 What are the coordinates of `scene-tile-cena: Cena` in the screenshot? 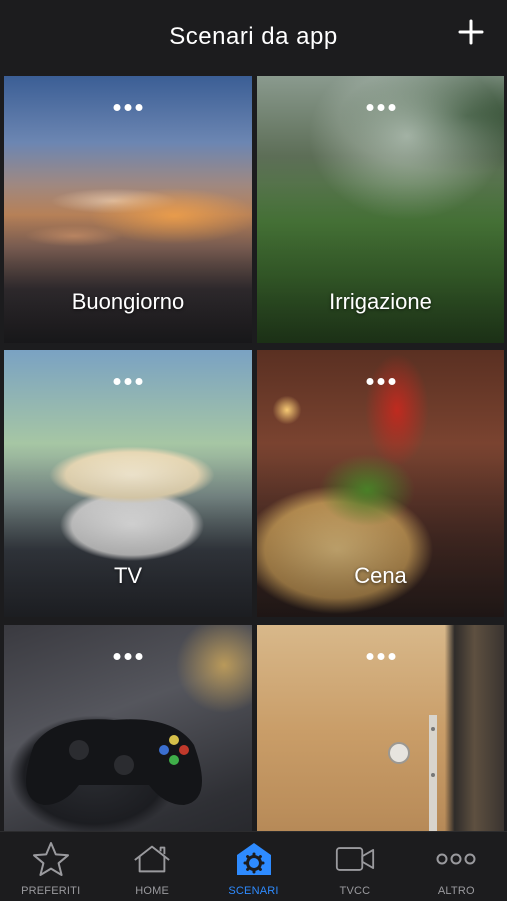 It's located at (380, 483).